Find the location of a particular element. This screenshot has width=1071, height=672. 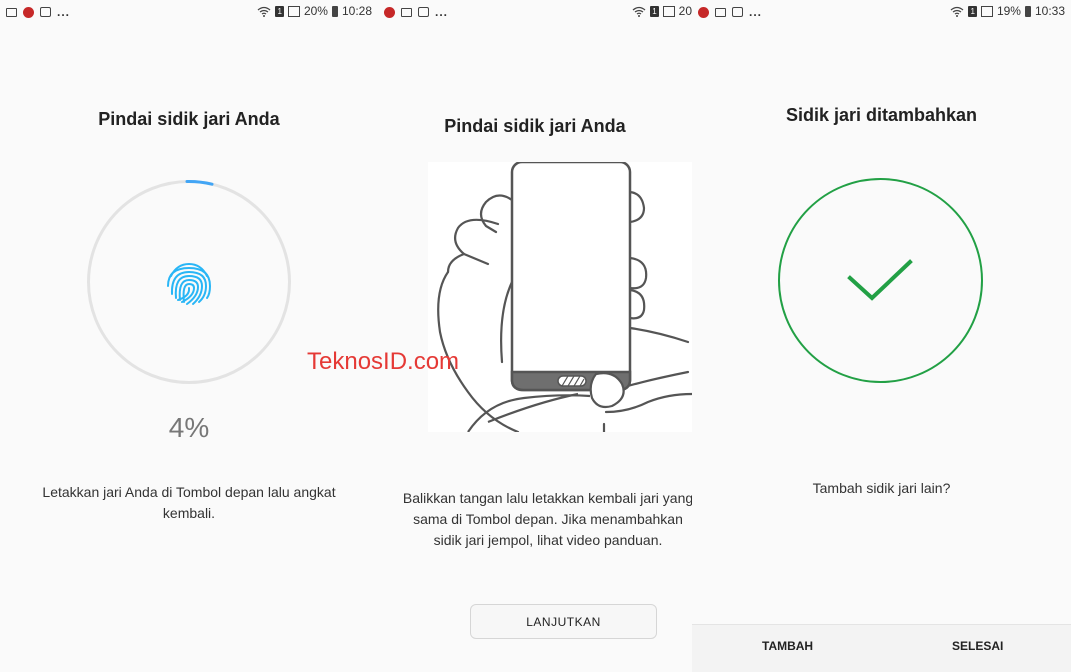

system-icons: 1 20 is located at coordinates (662, 11).